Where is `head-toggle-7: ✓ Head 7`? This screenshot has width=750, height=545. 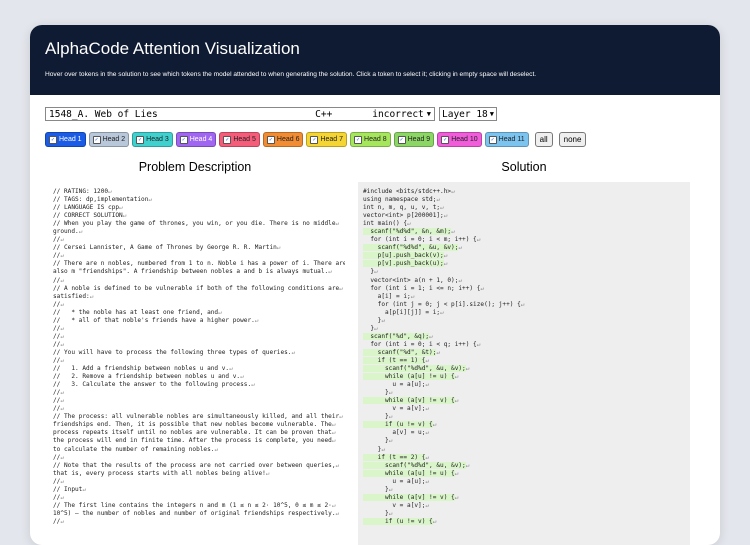 head-toggle-7: ✓ Head 7 is located at coordinates (327, 139).